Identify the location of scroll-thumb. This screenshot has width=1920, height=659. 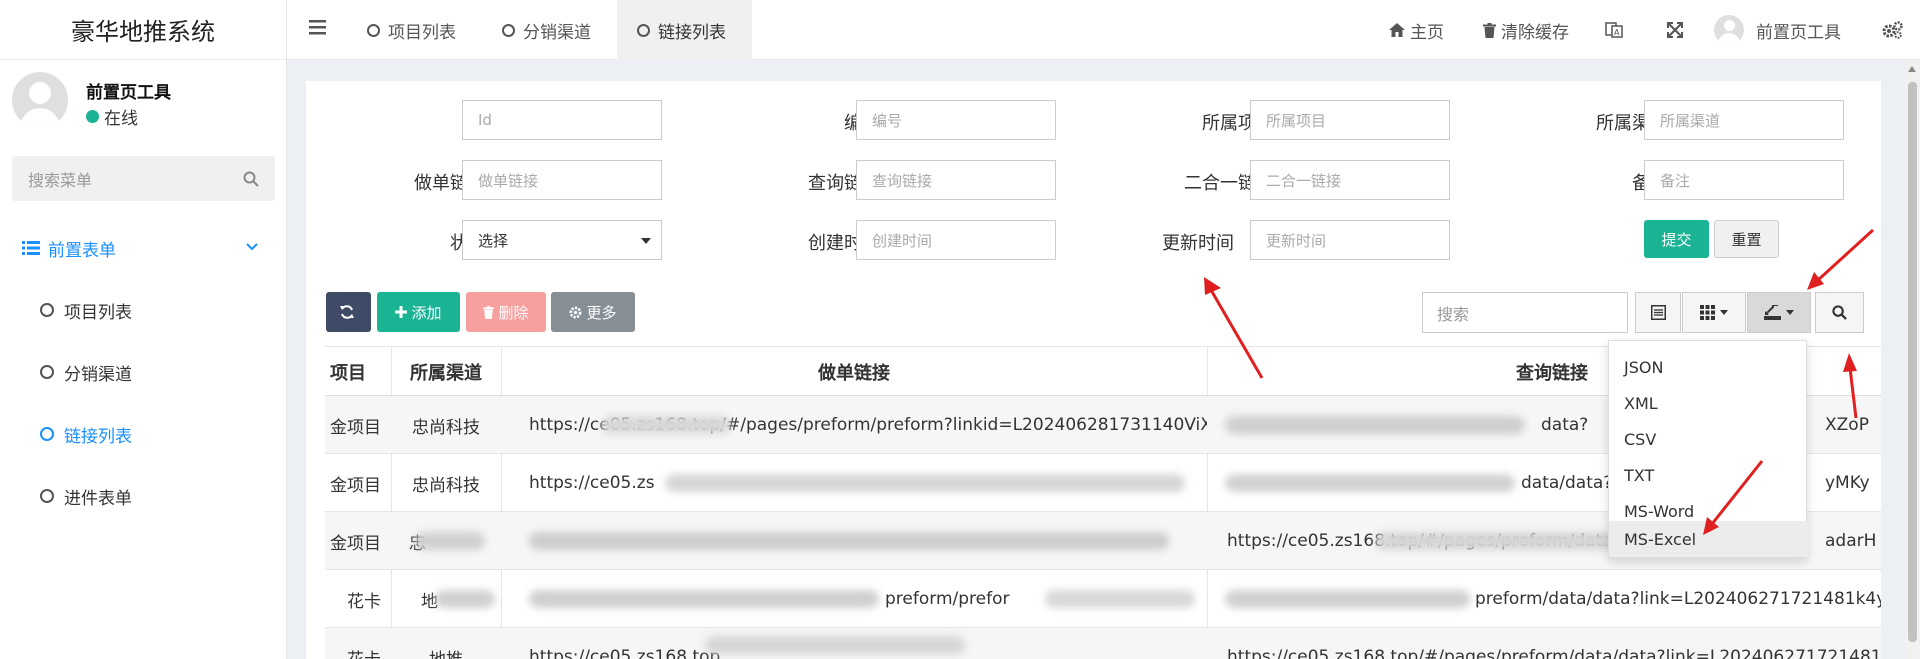
(1912, 362).